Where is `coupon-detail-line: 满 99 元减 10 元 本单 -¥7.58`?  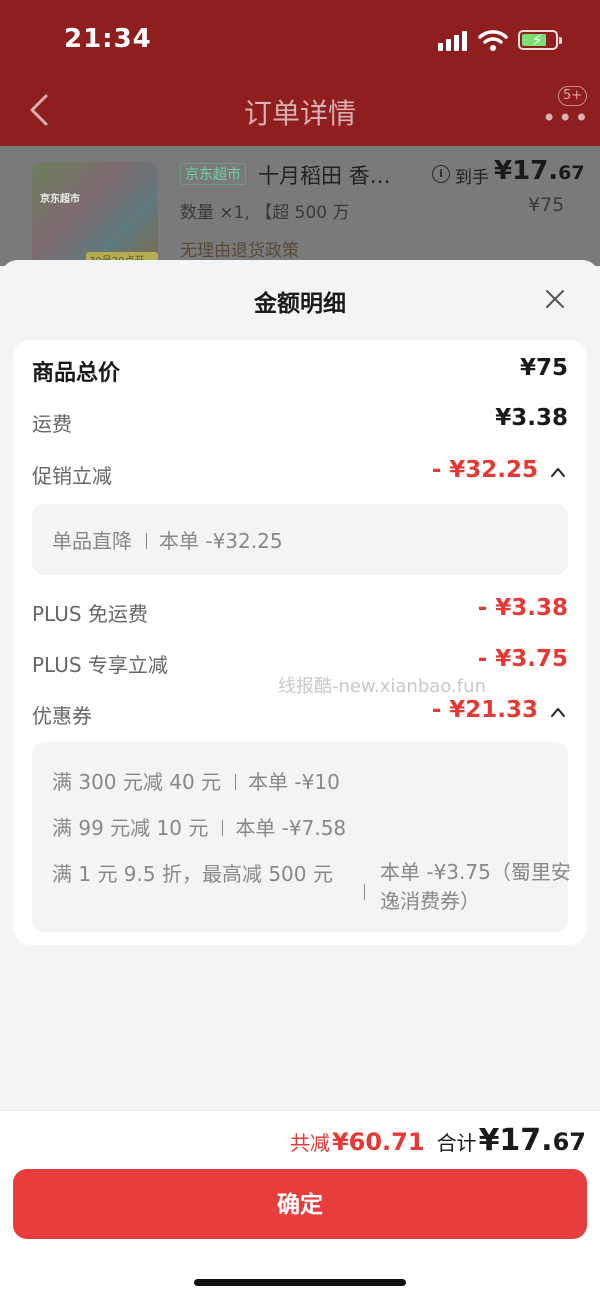
coupon-detail-line: 满 99 元减 10 元 本单 -¥7.58 is located at coordinates (199, 826).